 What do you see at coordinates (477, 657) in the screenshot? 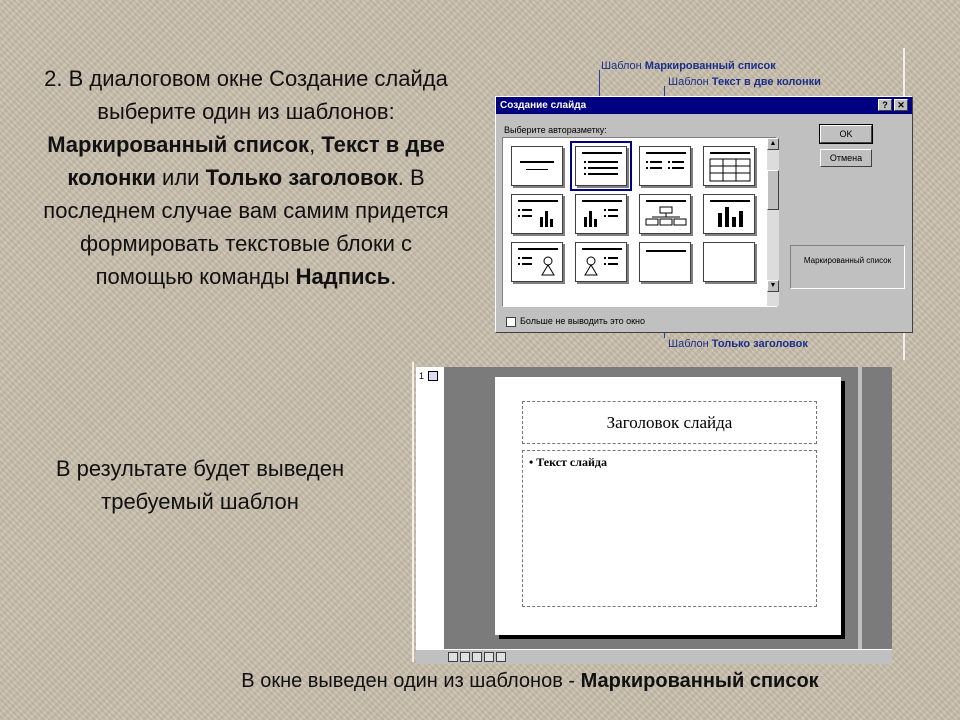
I see `slide-view-icon` at bounding box center [477, 657].